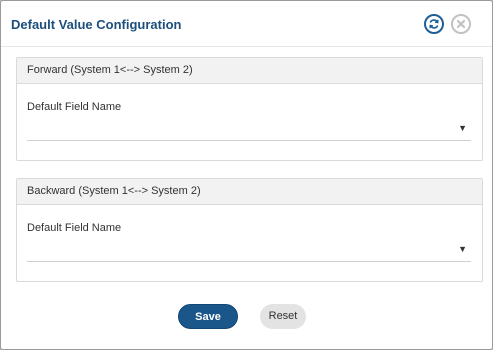  What do you see at coordinates (283, 316) in the screenshot?
I see `reset-button: Reset` at bounding box center [283, 316].